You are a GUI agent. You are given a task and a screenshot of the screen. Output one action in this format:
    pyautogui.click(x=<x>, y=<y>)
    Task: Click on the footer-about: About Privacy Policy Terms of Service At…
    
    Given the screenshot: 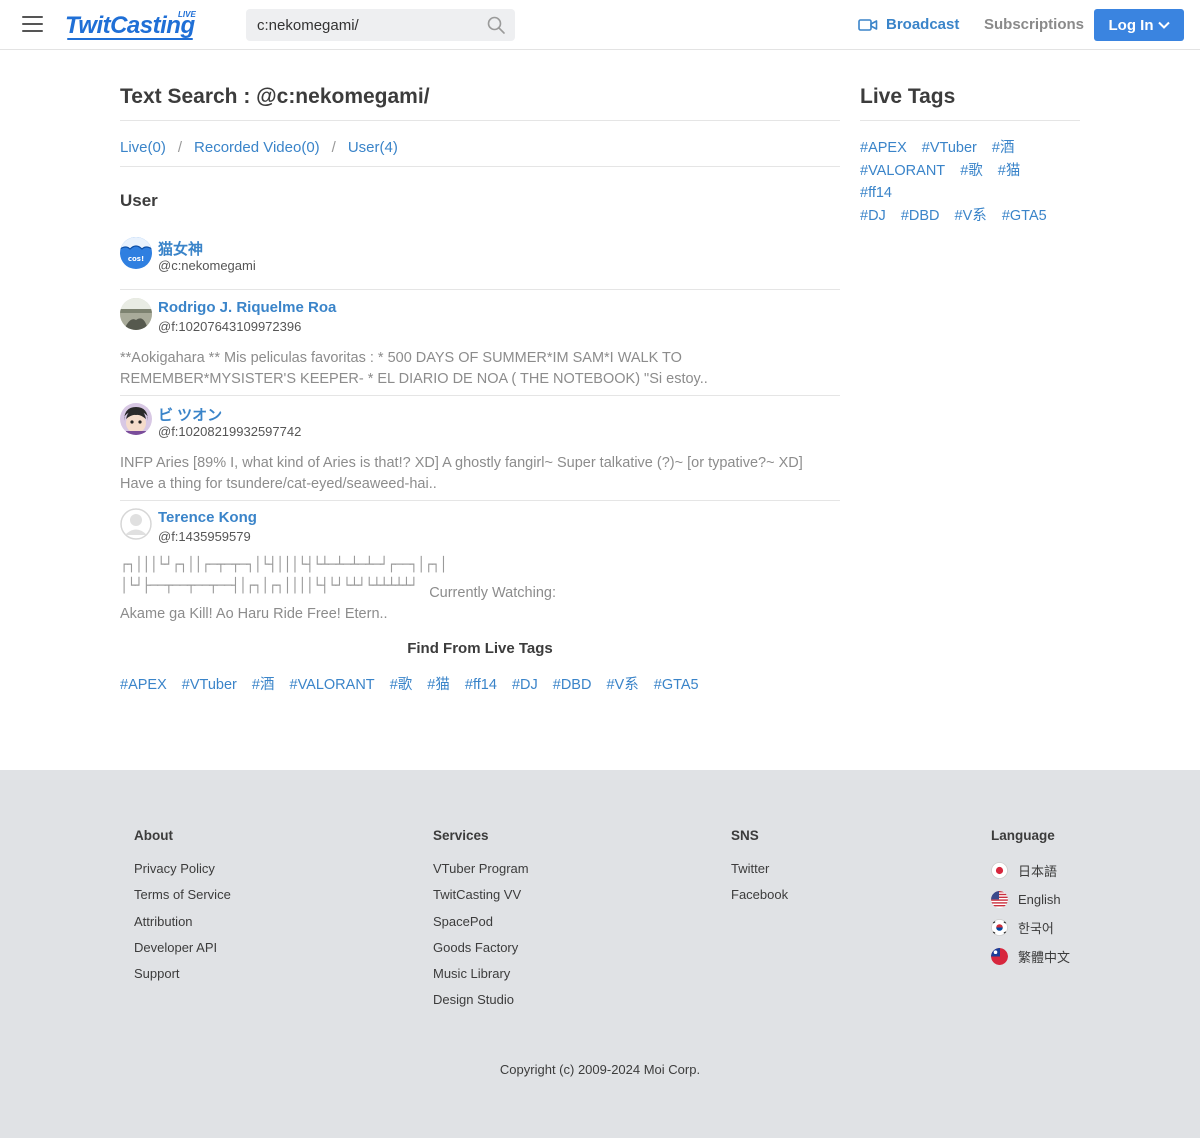 What is the action you would take?
    pyautogui.click(x=182, y=910)
    